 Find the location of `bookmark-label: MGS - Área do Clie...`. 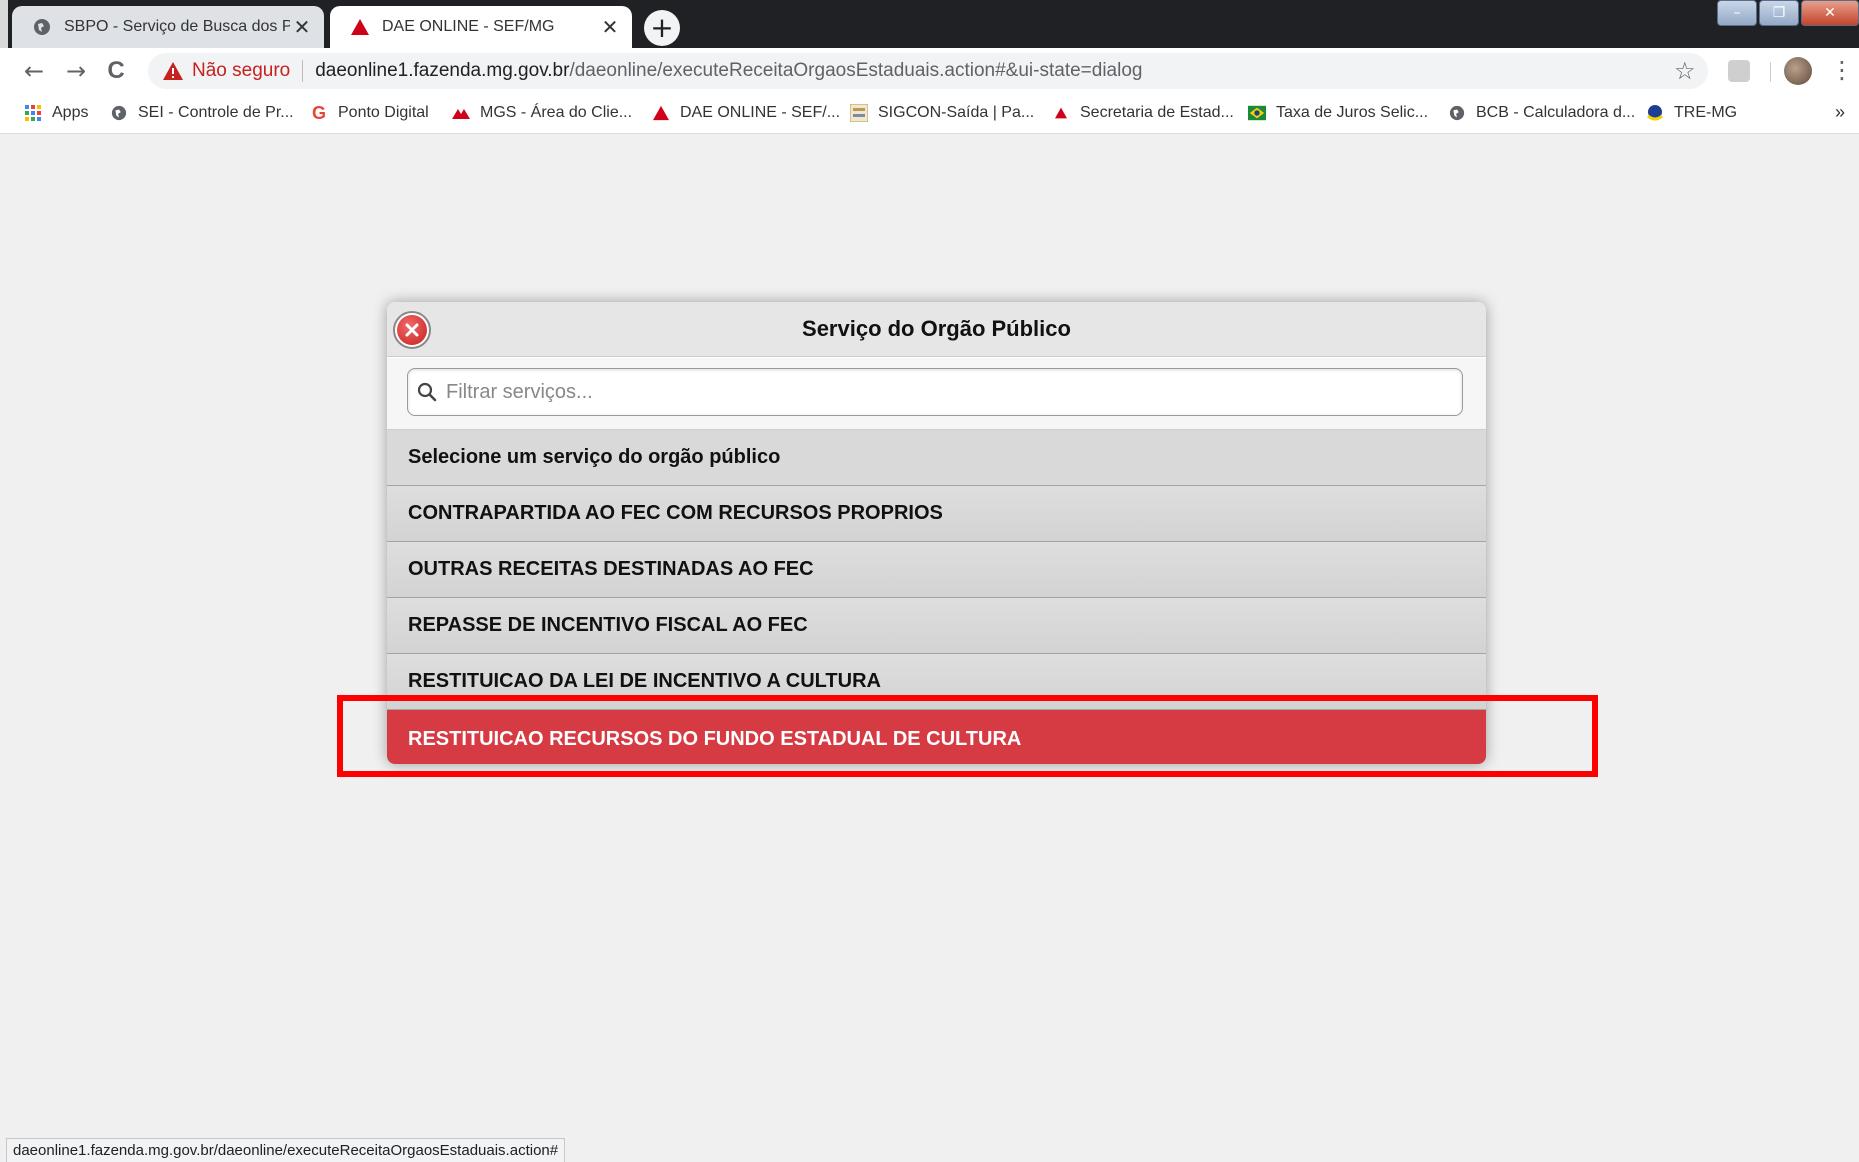

bookmark-label: MGS - Área do Clie... is located at coordinates (556, 112).